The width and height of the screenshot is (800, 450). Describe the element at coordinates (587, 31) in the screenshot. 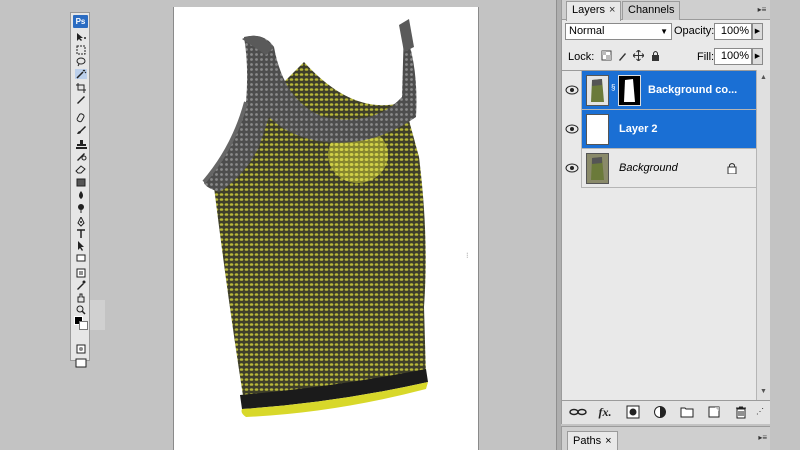

I see `blend-mode-value: Normal` at that location.